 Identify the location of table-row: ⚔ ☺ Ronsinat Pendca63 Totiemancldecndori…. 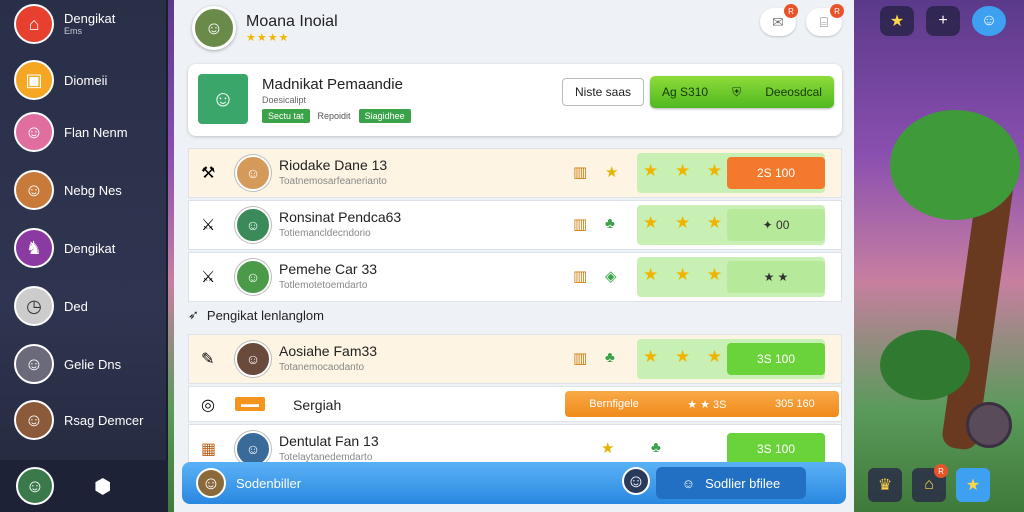
(515, 225).